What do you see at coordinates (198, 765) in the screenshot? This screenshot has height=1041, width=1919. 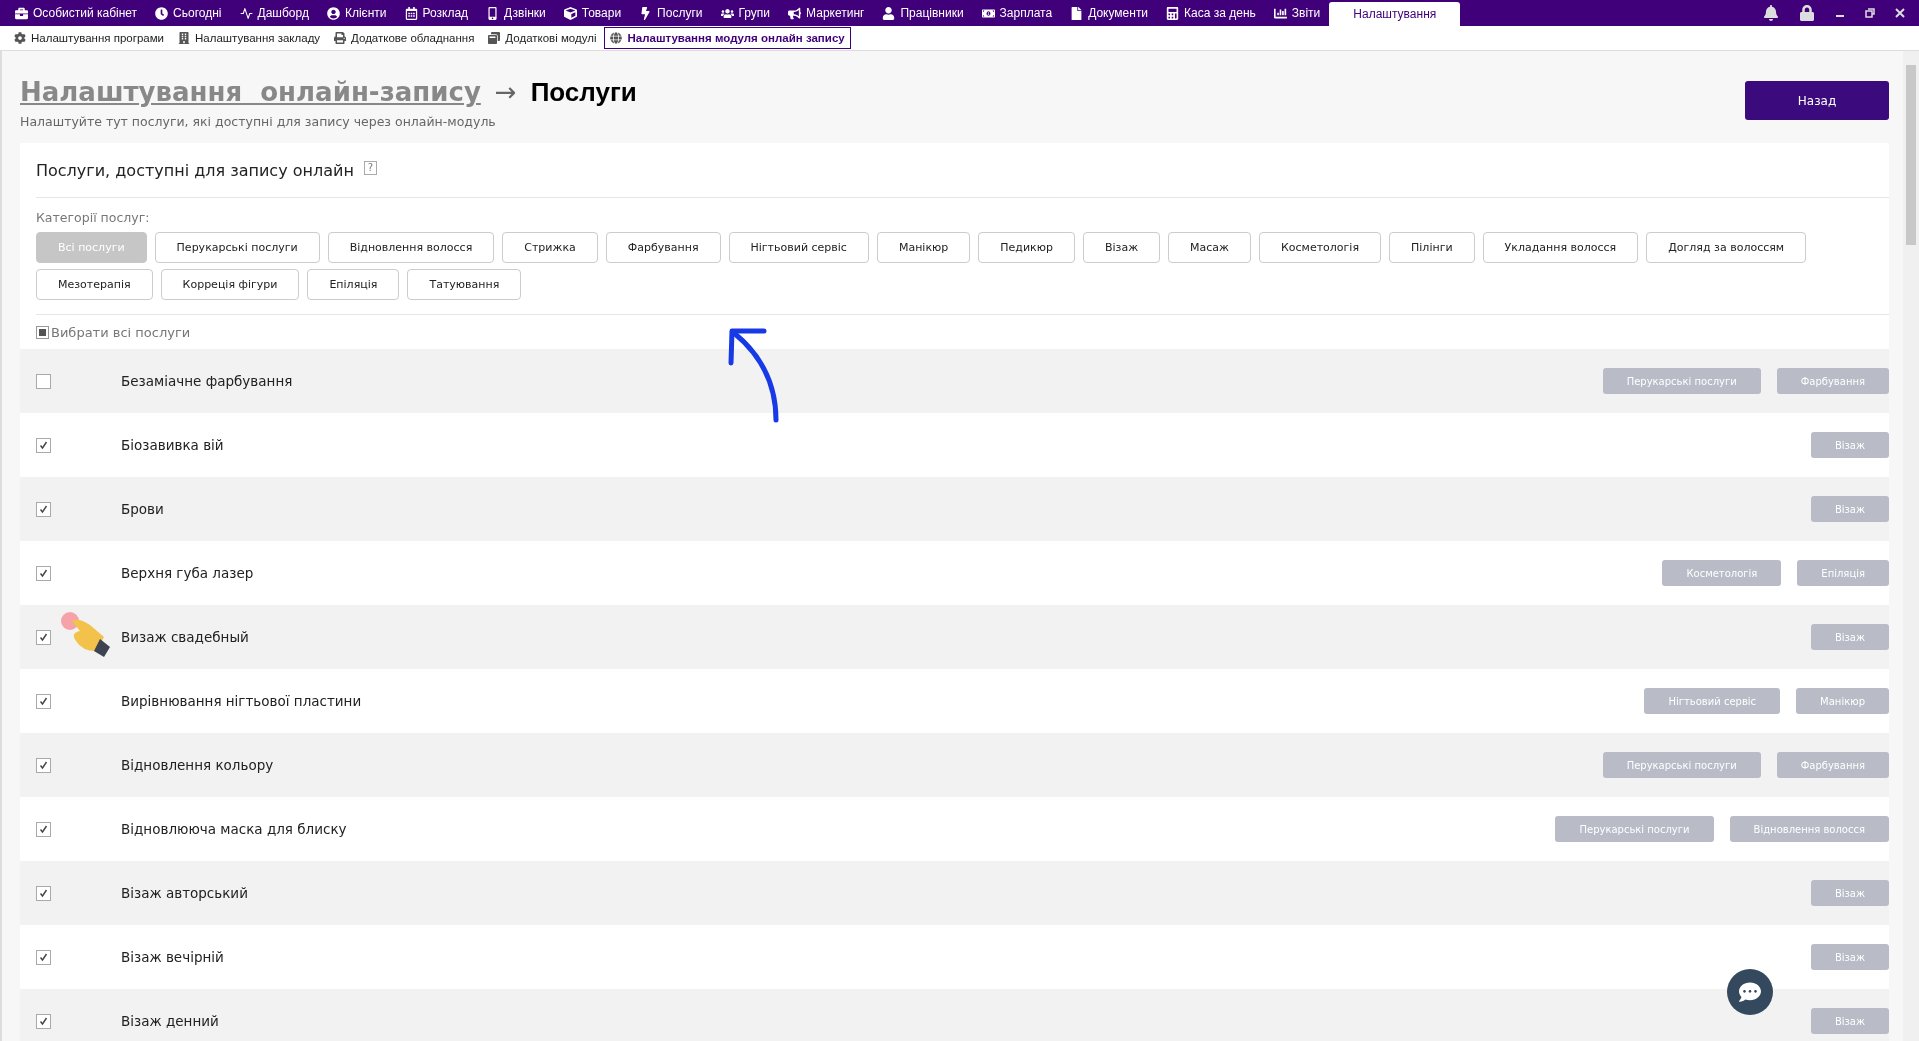 I see `service-name: Відновлення кольору` at bounding box center [198, 765].